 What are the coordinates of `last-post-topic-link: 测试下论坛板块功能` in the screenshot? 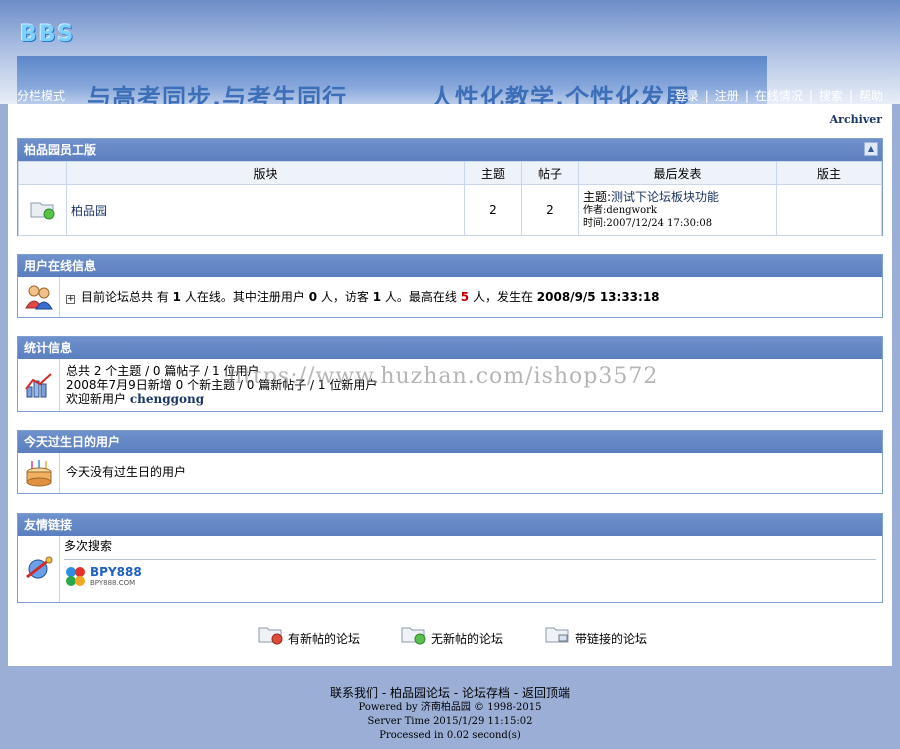 It's located at (665, 197).